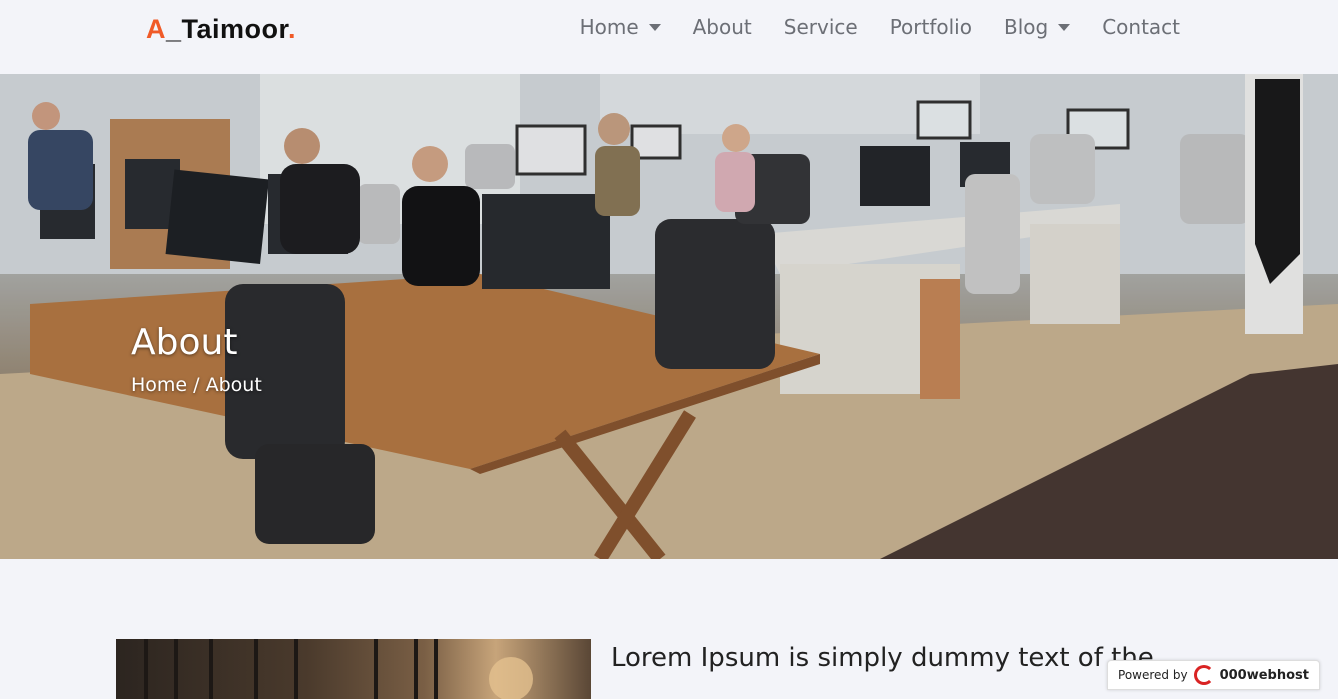 This screenshot has width=1338, height=699. What do you see at coordinates (184, 342) in the screenshot?
I see `page-title: About` at bounding box center [184, 342].